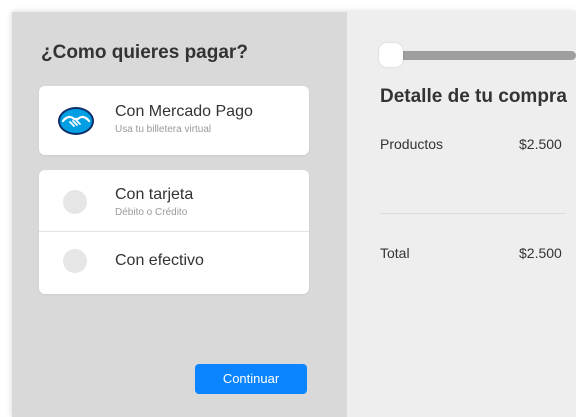 Image resolution: width=576 pixels, height=417 pixels. What do you see at coordinates (75, 261) in the screenshot?
I see `cash-radio` at bounding box center [75, 261].